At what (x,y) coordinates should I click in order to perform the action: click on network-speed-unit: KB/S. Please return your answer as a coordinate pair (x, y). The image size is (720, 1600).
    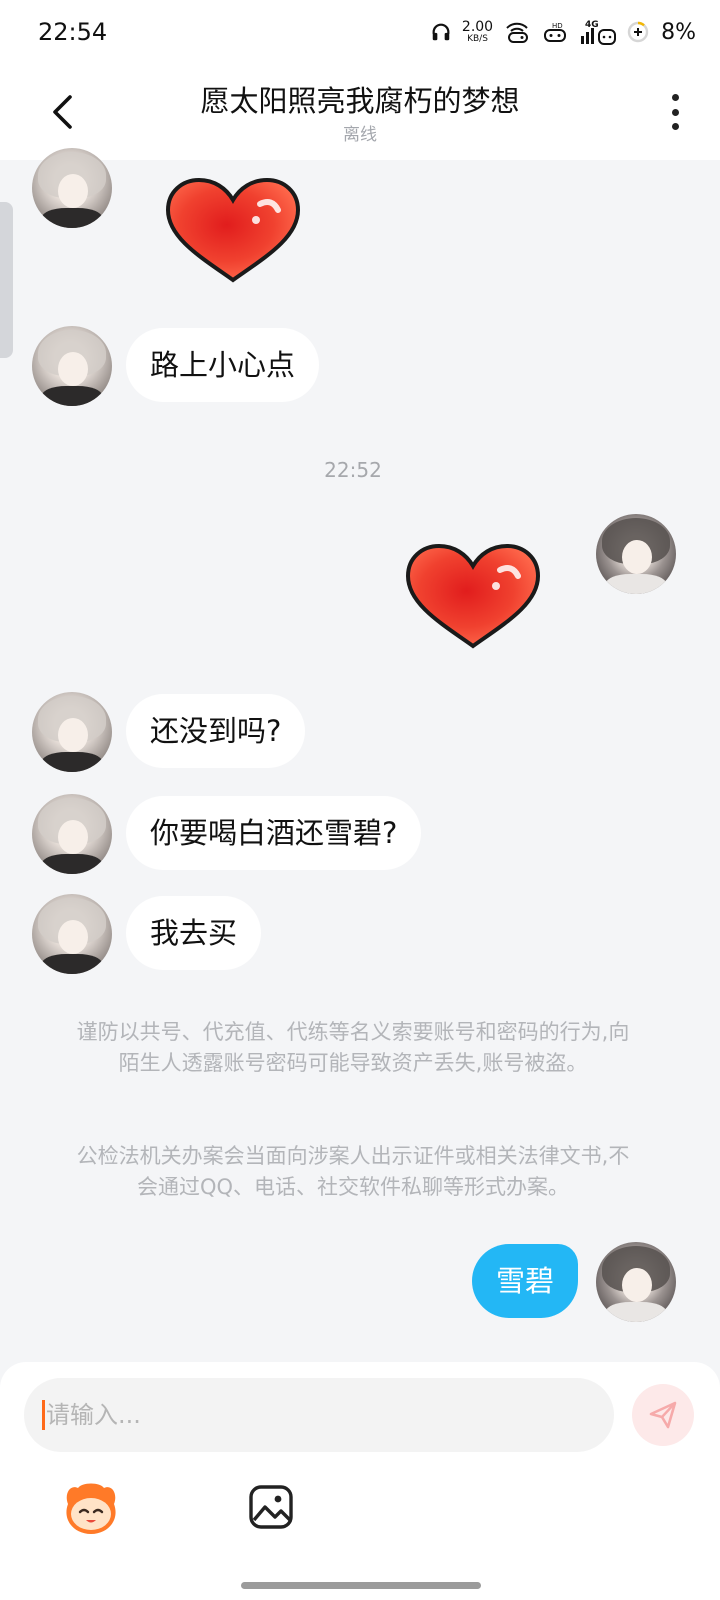
    Looking at the image, I should click on (477, 39).